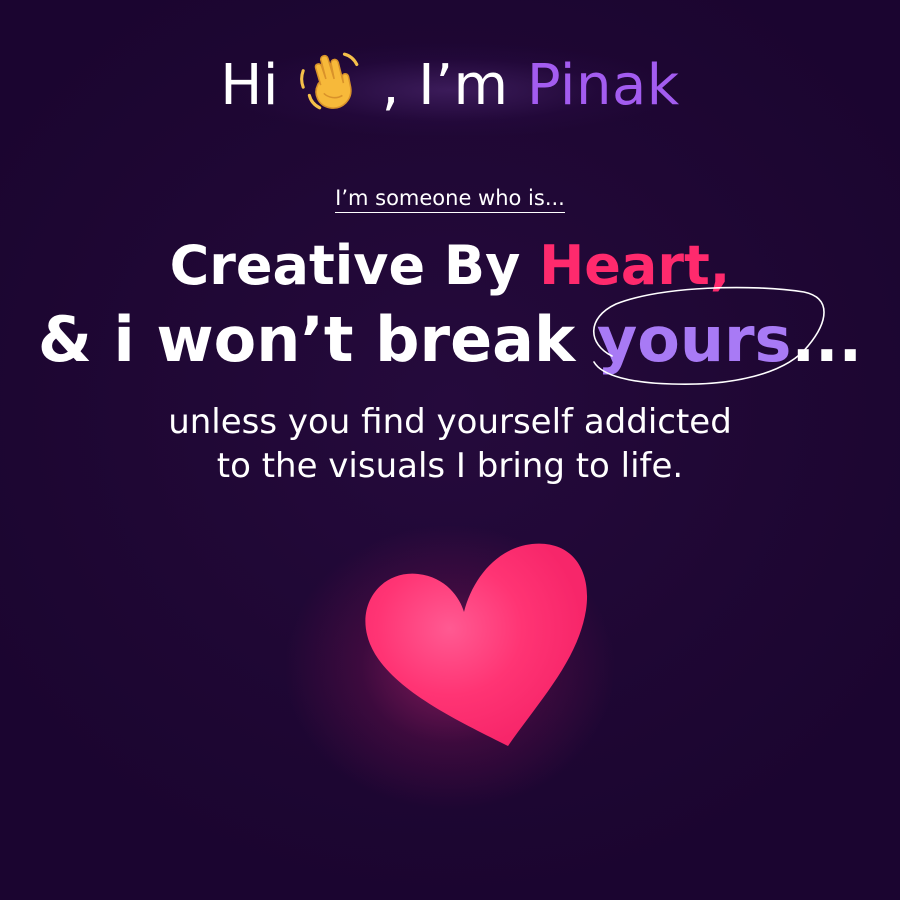  Describe the element at coordinates (450, 422) in the screenshot. I see `subtext-line-1: unless you find yourself addicted` at that location.